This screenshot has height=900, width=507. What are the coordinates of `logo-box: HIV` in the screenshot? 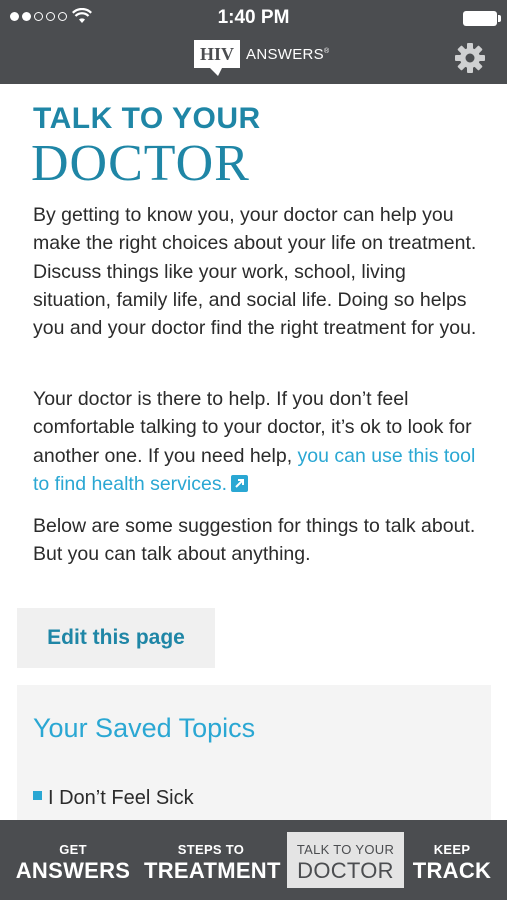 It's located at (217, 58).